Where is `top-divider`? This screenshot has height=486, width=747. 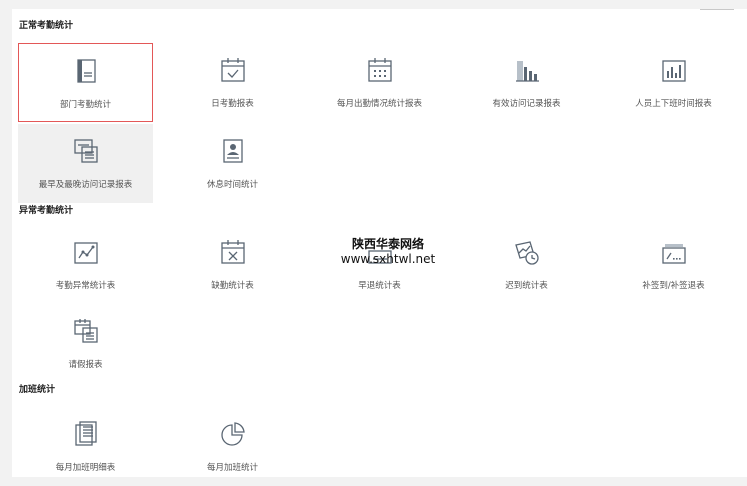
top-divider is located at coordinates (717, 9).